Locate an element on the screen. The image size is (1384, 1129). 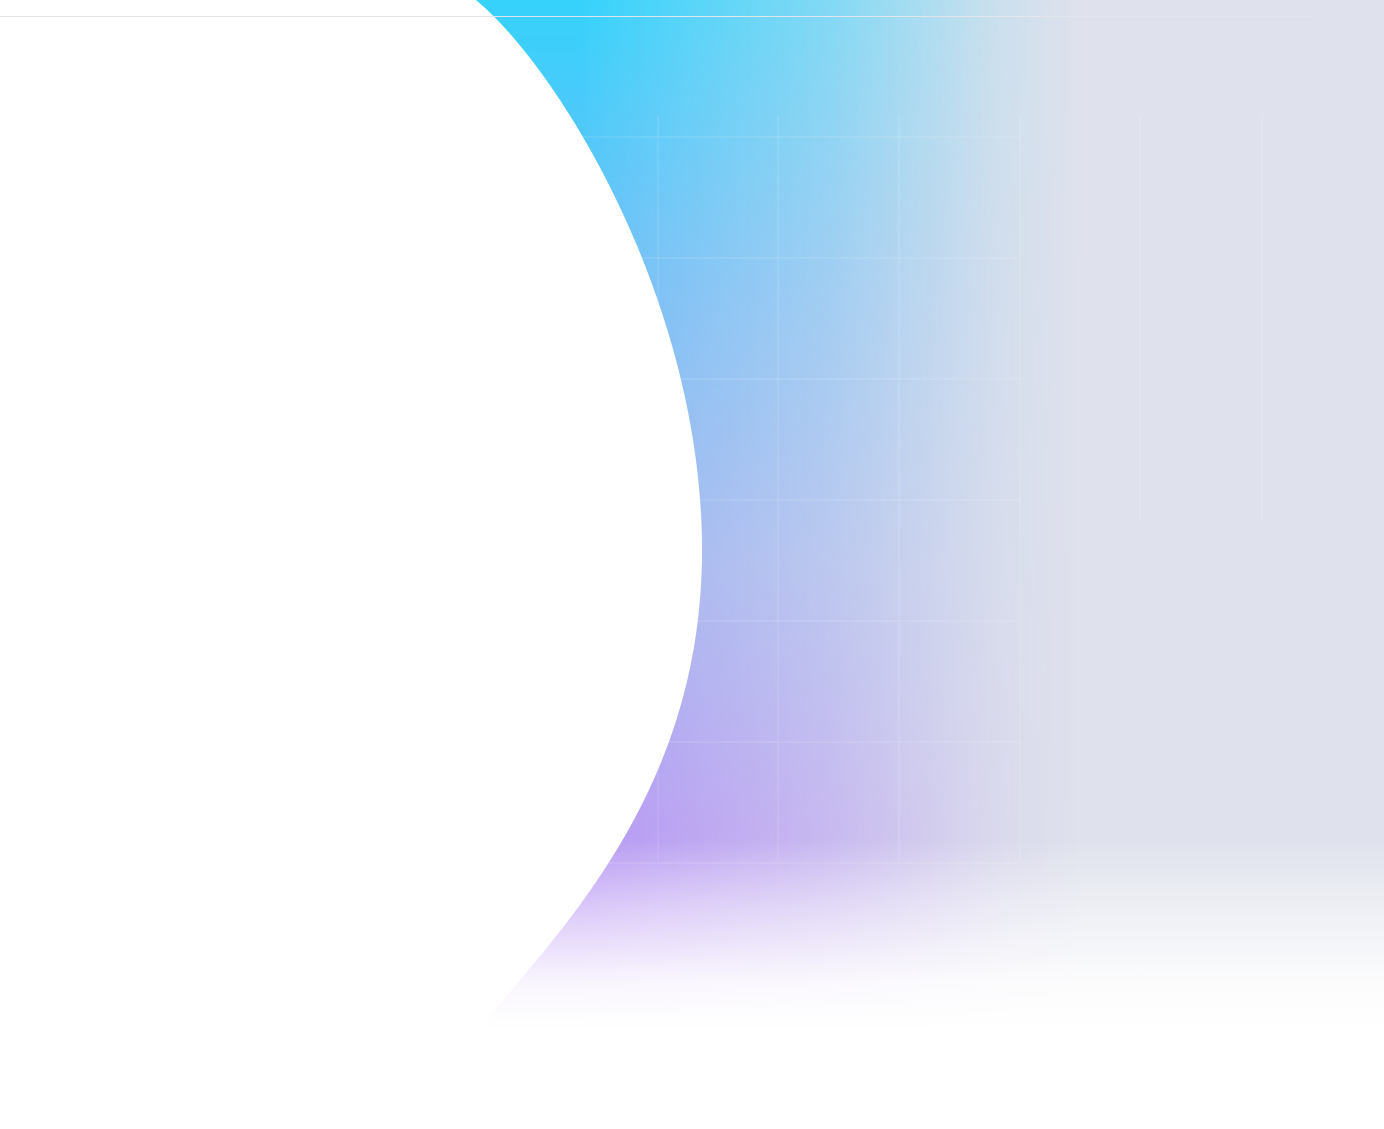
footer-blank-area is located at coordinates (692, 1078).